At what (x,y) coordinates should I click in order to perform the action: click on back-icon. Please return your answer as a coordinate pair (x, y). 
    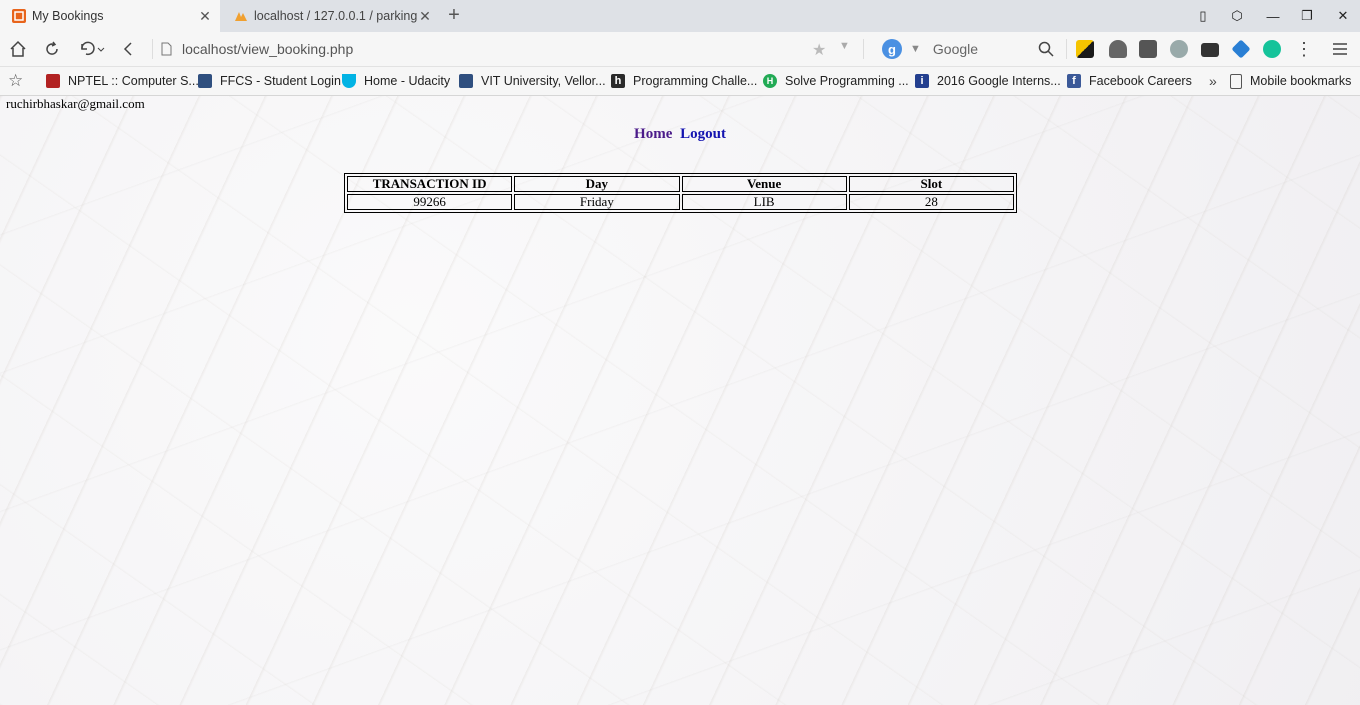
    Looking at the image, I should click on (128, 49).